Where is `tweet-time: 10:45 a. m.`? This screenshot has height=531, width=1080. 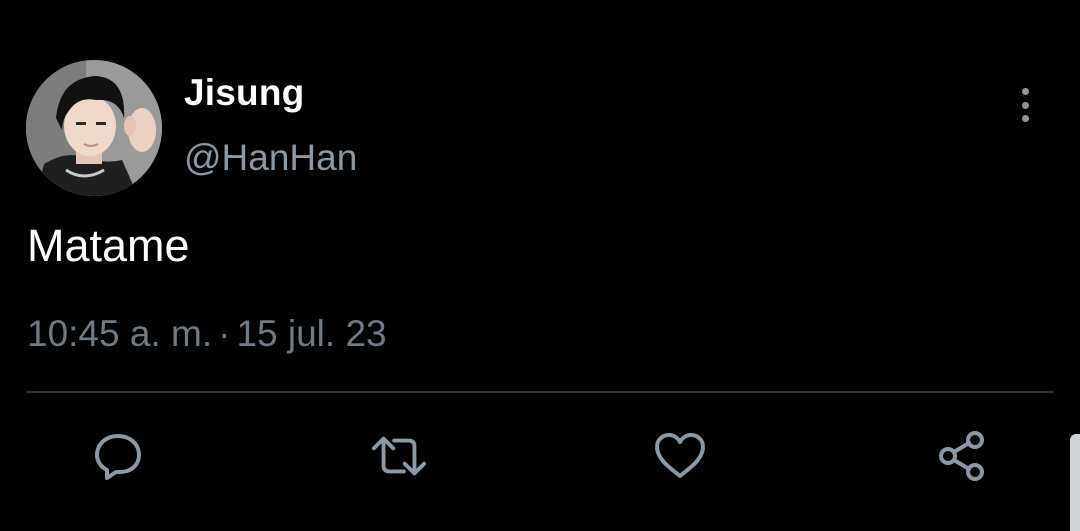
tweet-time: 10:45 a. m. is located at coordinates (120, 333).